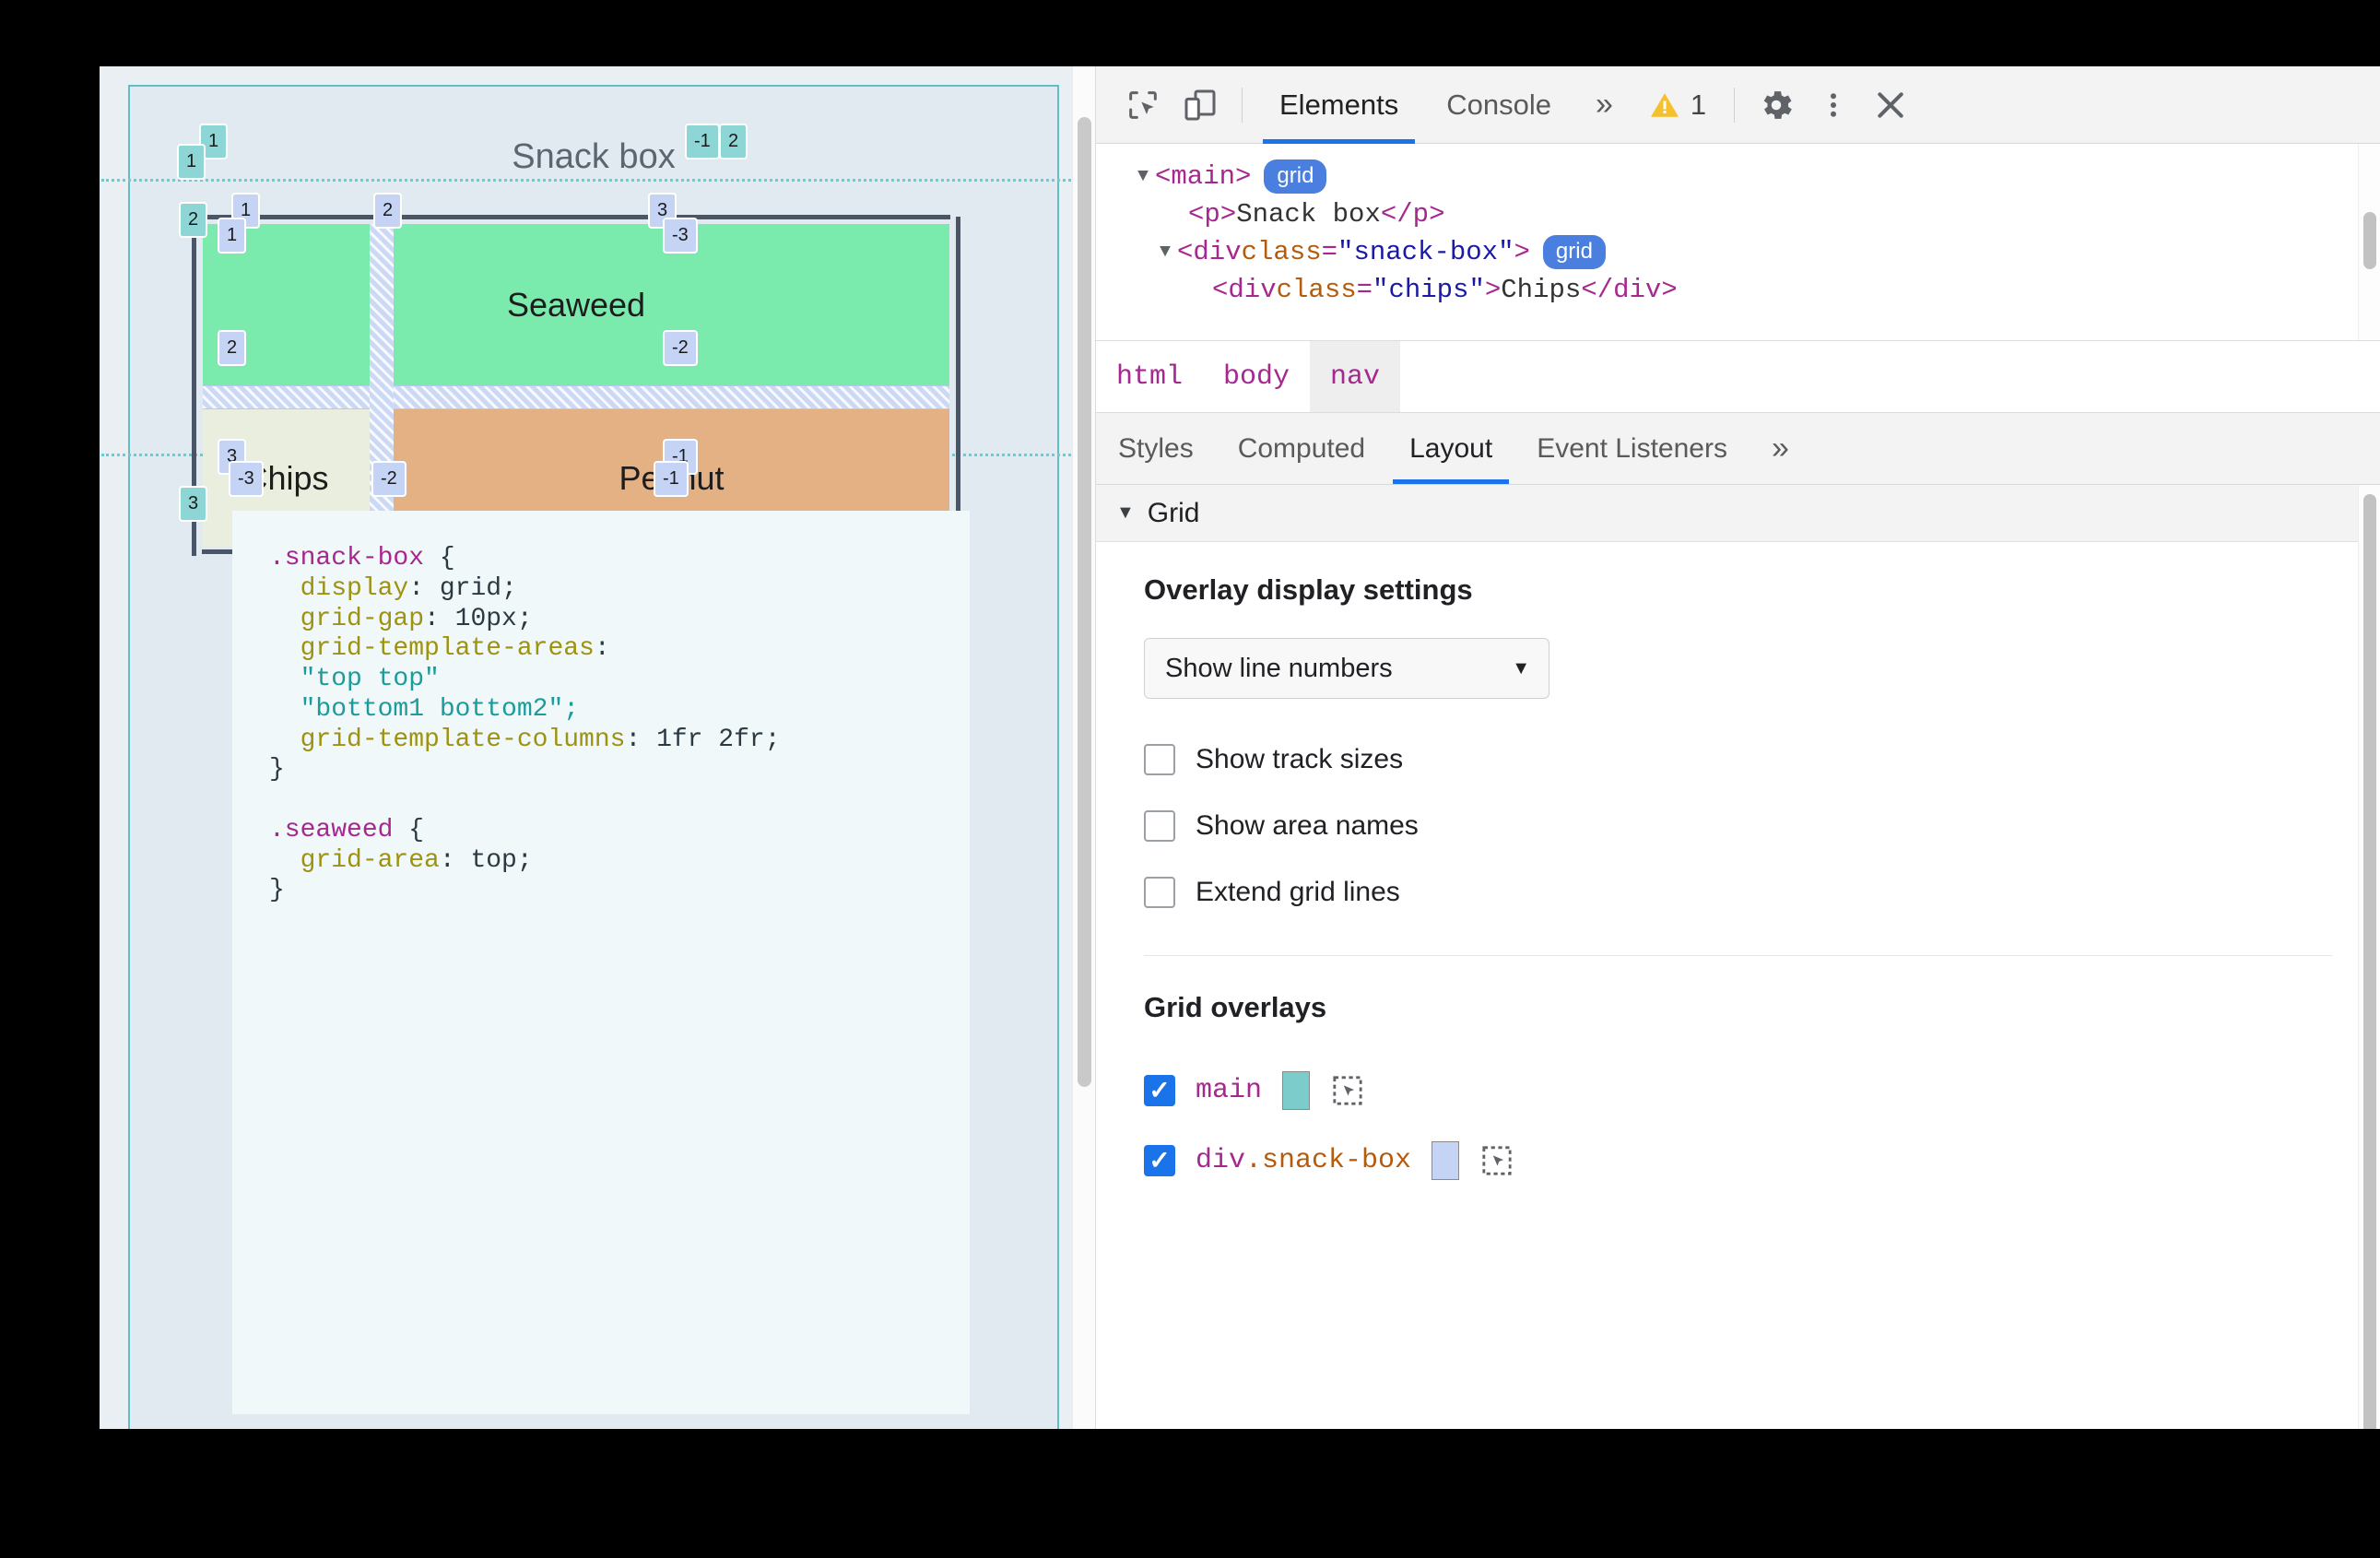 Image resolution: width=2380 pixels, height=1558 pixels. Describe the element at coordinates (1143, 176) in the screenshot. I see `expand-triangle-icon: ▼` at that location.